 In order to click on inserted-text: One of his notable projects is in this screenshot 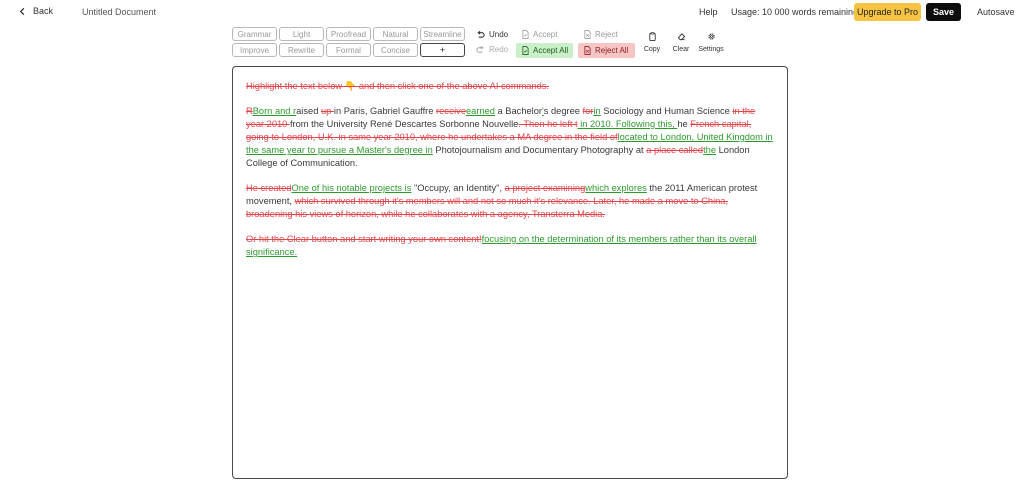, I will do `click(351, 188)`.